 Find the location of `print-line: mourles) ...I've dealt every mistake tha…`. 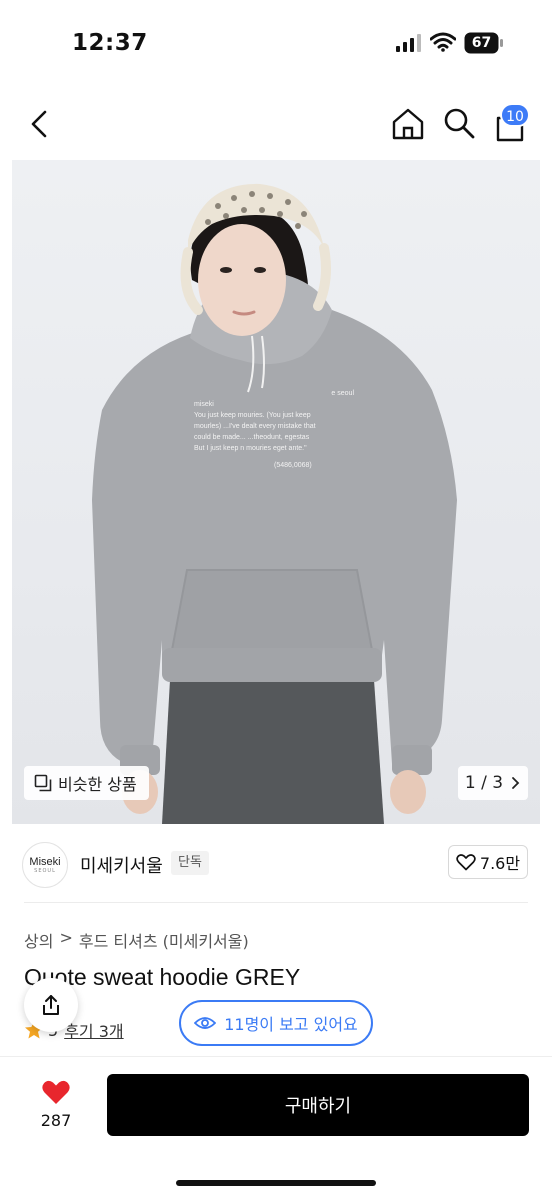

print-line: mourles) ...I've dealt every mistake tha… is located at coordinates (255, 426).